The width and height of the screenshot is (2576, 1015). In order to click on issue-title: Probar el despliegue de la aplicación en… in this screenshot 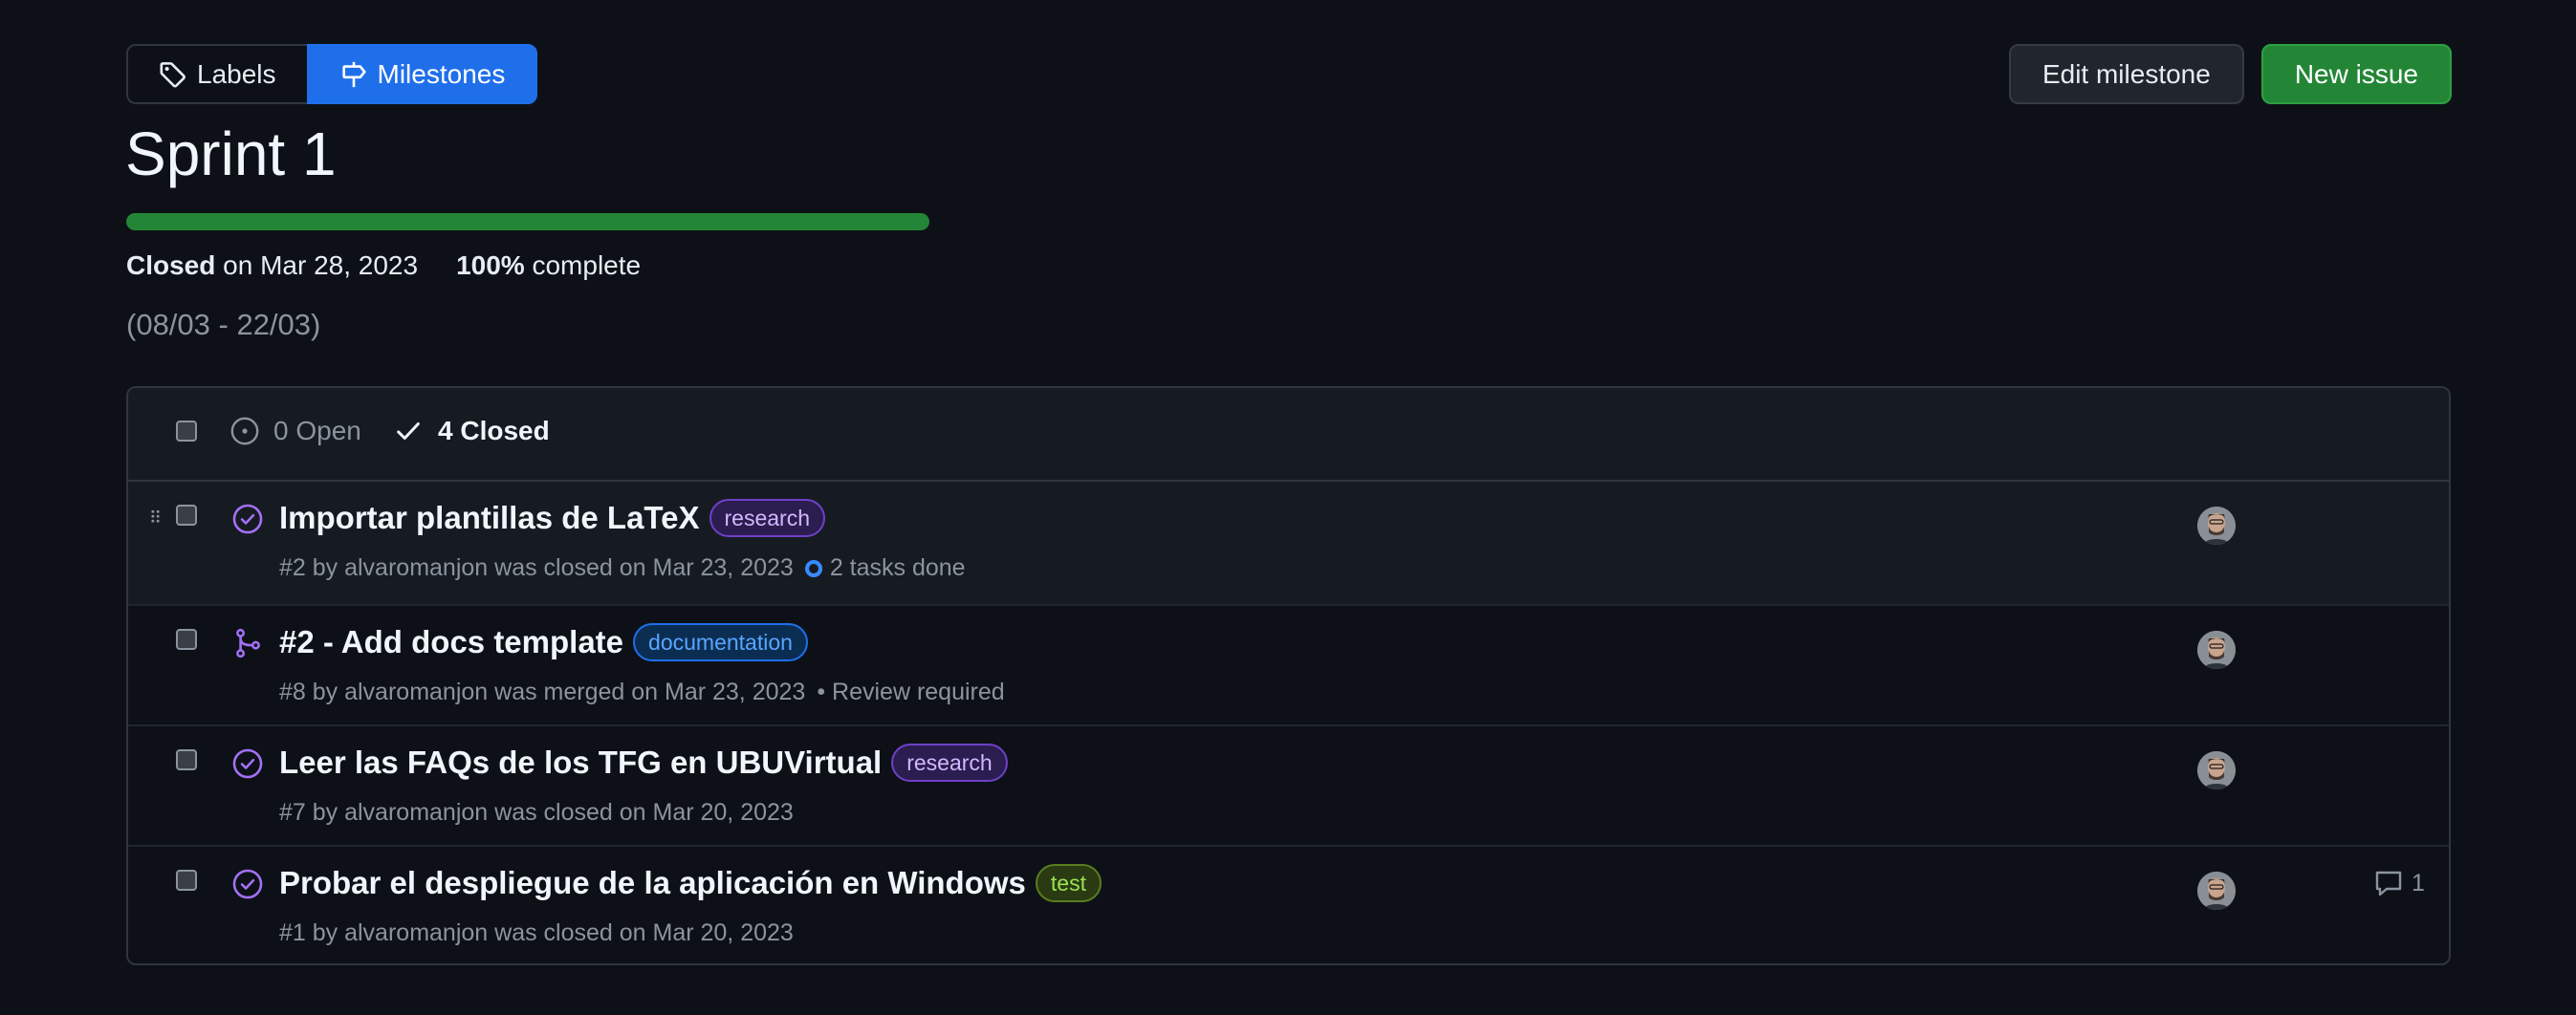, I will do `click(652, 883)`.